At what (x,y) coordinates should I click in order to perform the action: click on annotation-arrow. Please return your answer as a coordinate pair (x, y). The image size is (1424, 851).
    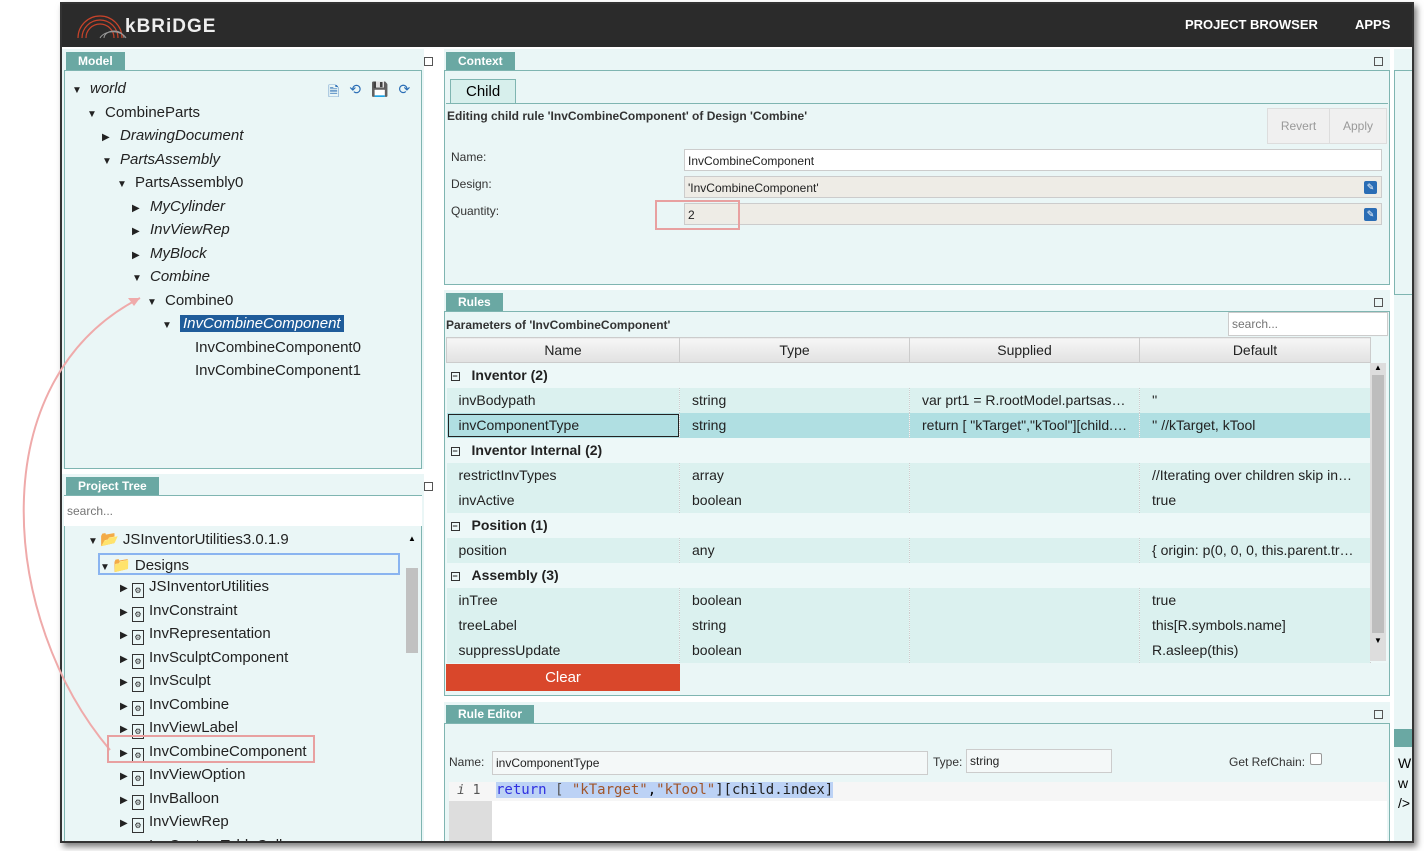
    Looking at the image, I should click on (81, 524).